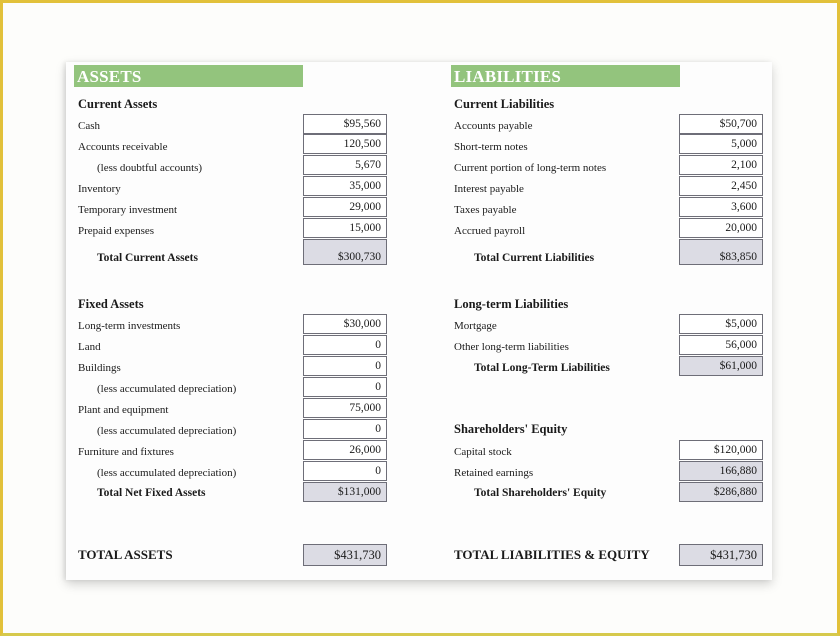 The image size is (840, 636). I want to click on equity-title: Shareholders' Equity, so click(511, 429).